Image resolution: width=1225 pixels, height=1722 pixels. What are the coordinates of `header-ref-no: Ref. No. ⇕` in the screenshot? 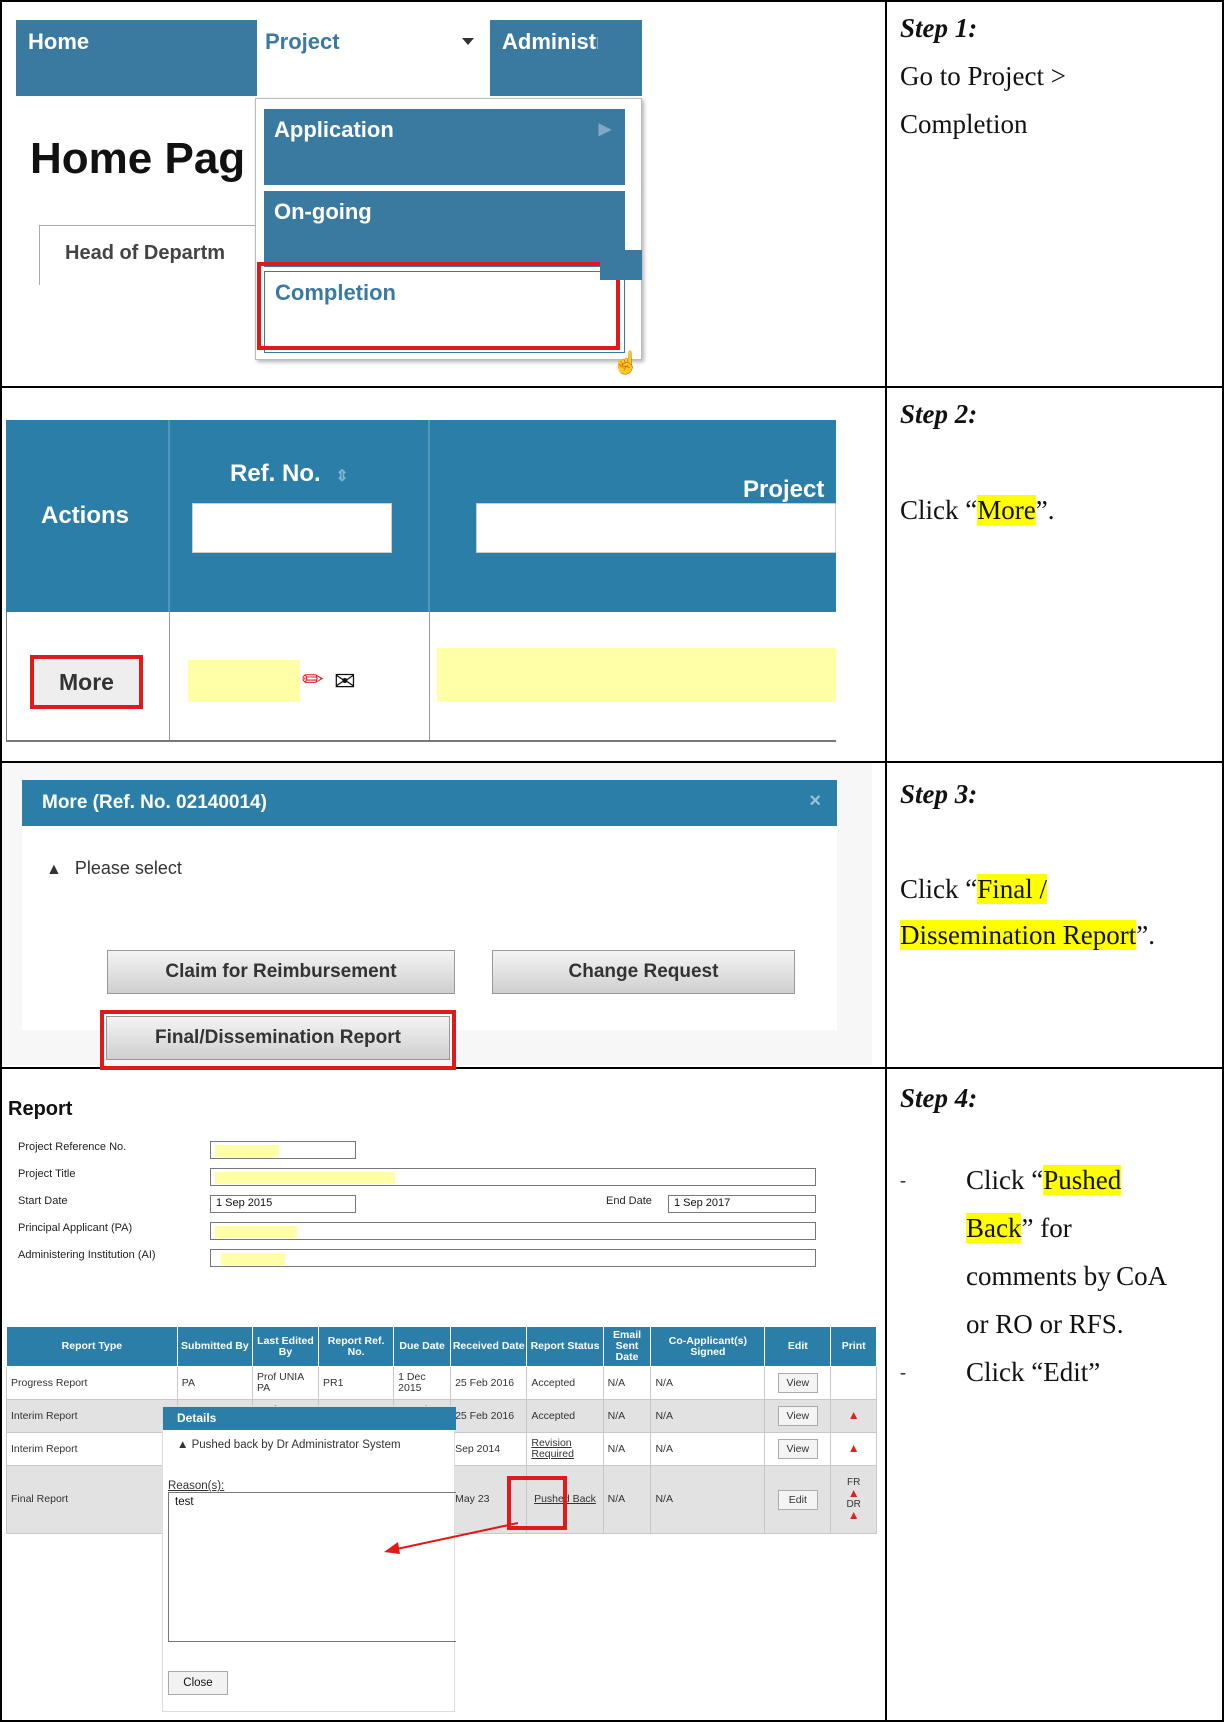 It's located at (289, 474).